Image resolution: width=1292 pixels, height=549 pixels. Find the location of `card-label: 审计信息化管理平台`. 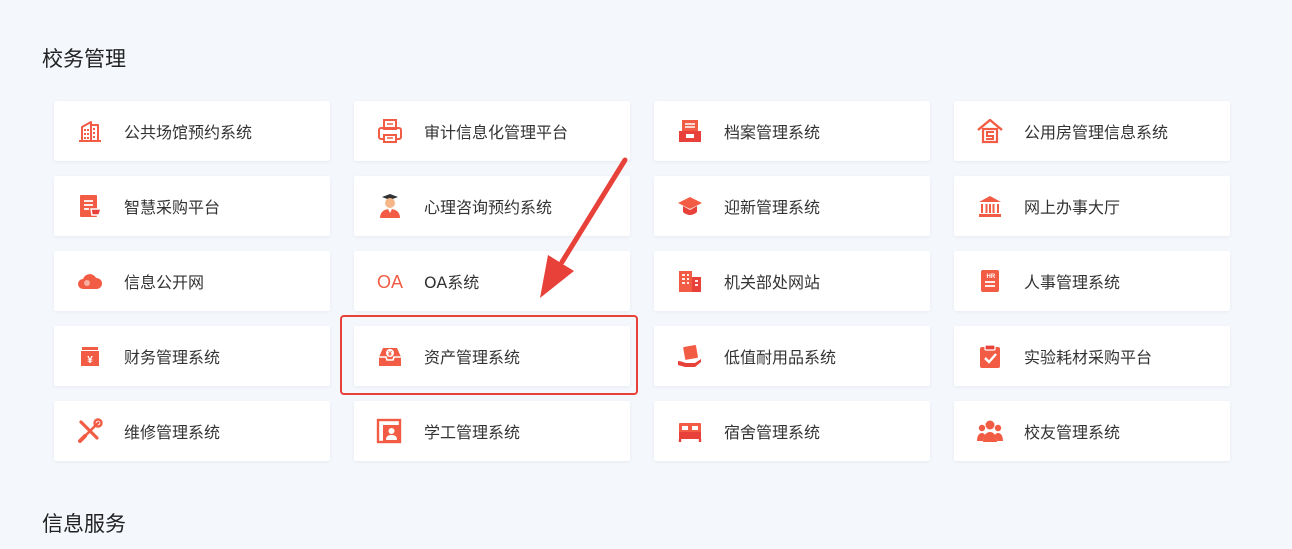

card-label: 审计信息化管理平台 is located at coordinates (496, 132).